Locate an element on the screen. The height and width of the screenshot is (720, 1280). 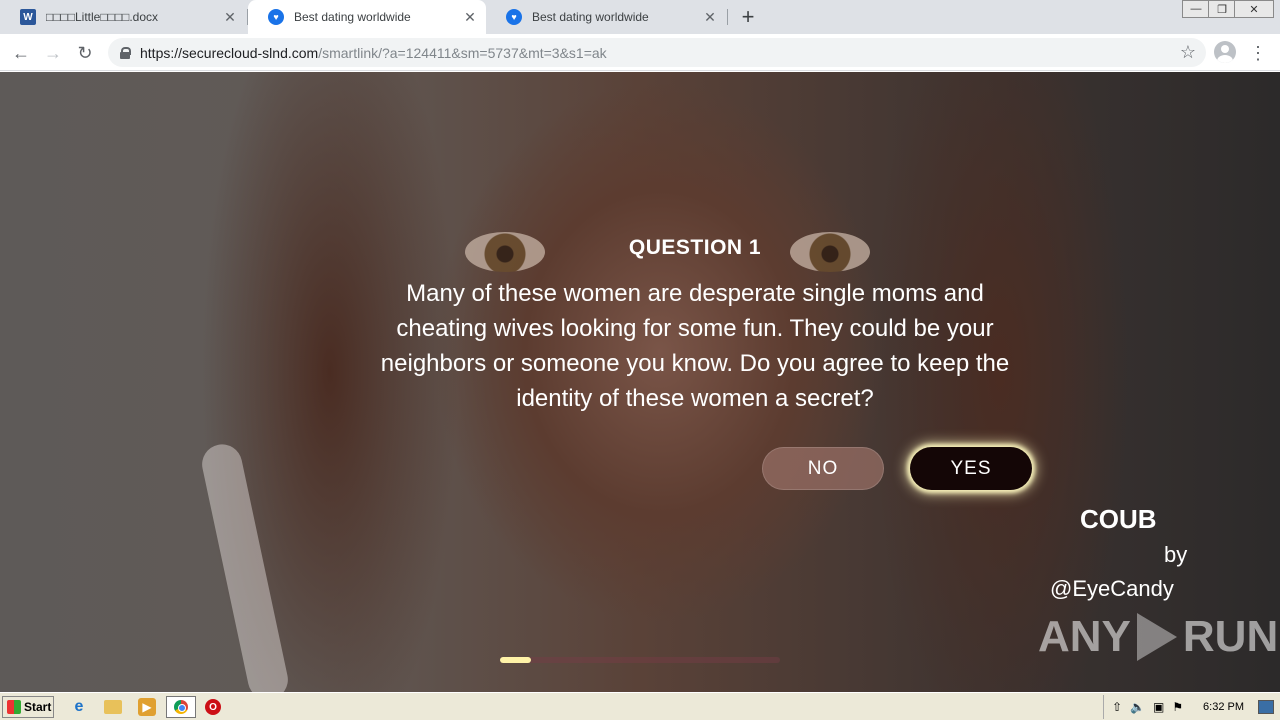
network-icon: ▣ is located at coordinates (1158, 707).